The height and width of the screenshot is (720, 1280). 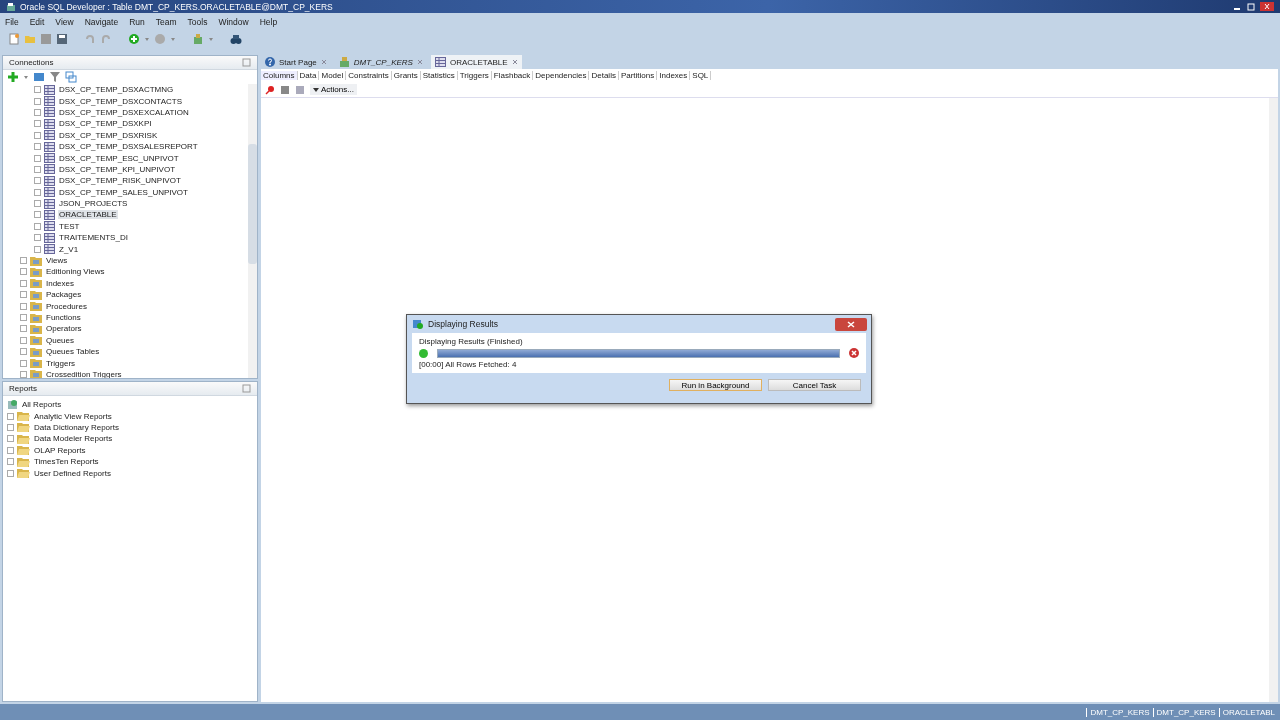 I want to click on tree-item: TimesTen Reports, so click(x=66, y=462).